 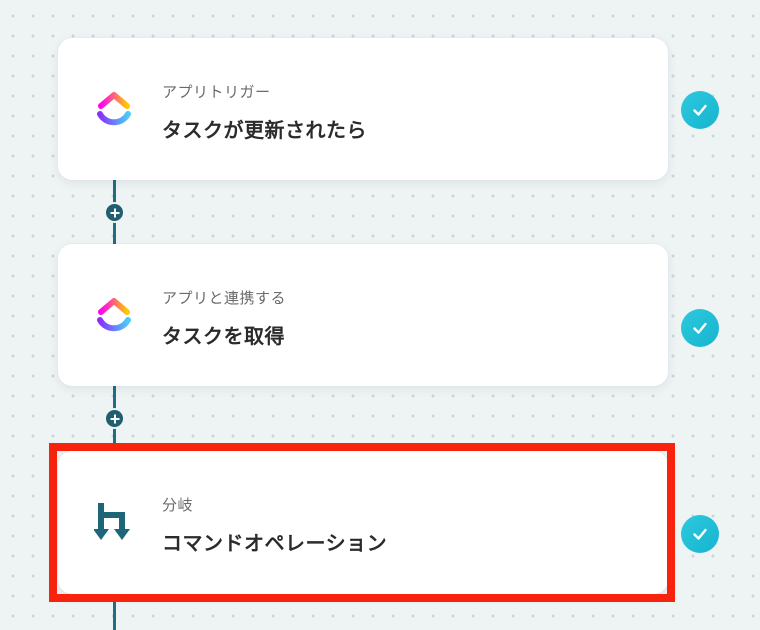 I want to click on step-title: タスクを取得, so click(x=223, y=336).